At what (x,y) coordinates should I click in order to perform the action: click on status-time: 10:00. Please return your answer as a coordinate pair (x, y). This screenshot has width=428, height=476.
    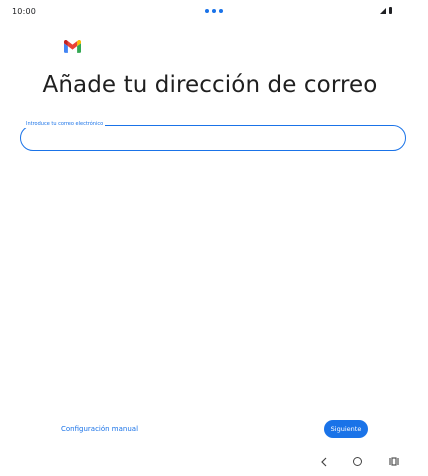
    Looking at the image, I should click on (24, 11).